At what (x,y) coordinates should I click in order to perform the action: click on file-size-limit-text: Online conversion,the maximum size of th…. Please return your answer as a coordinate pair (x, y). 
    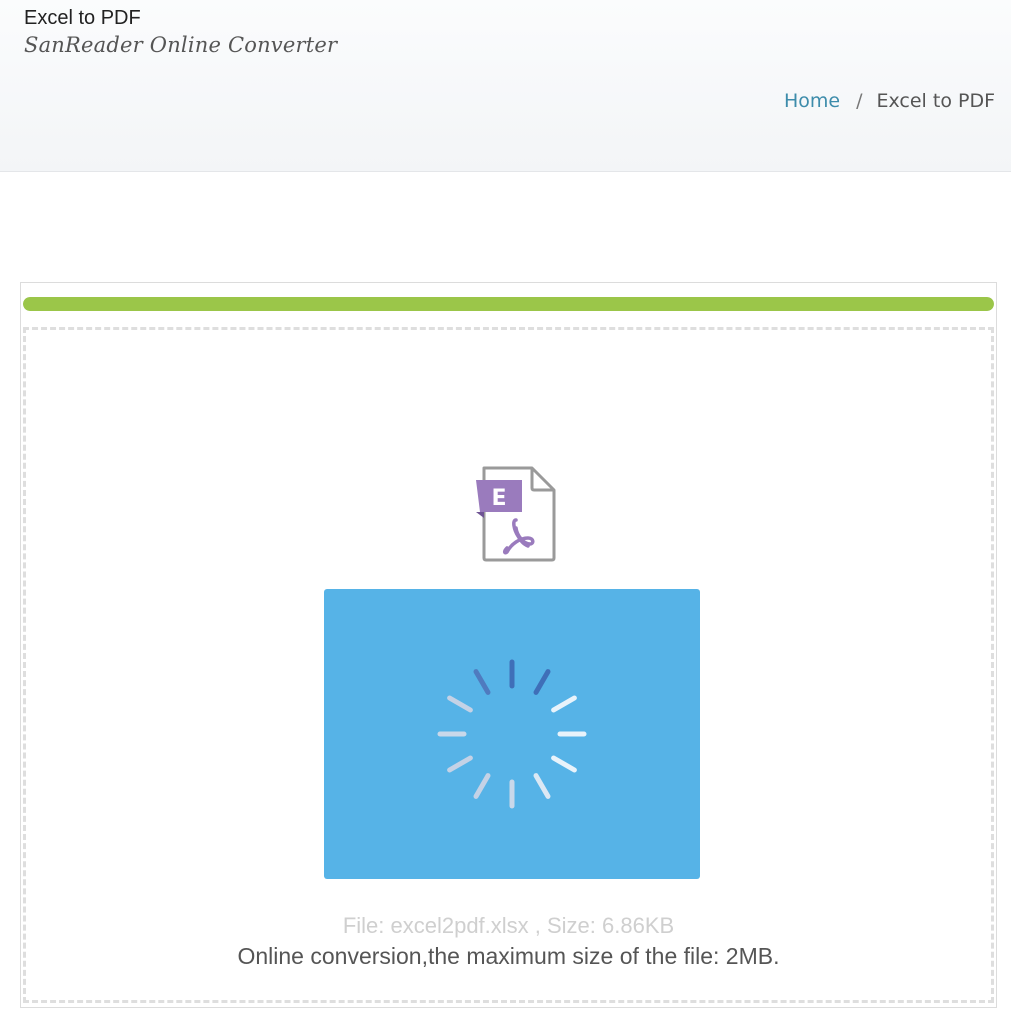
    Looking at the image, I should click on (508, 956).